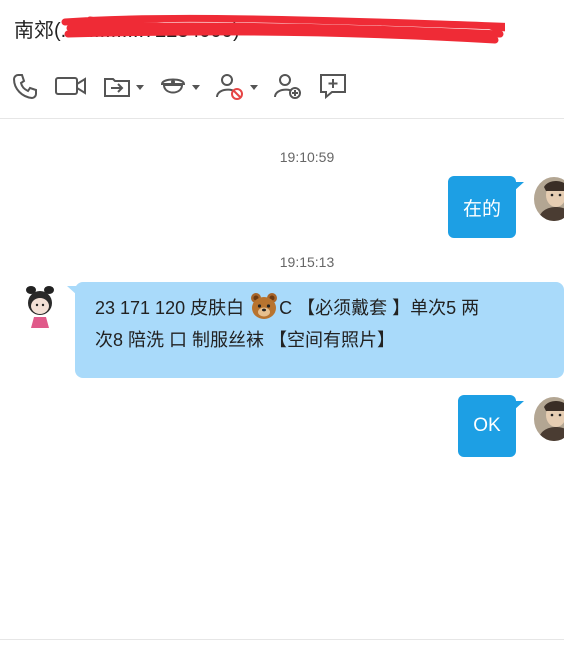  I want to click on contact-avatar, so click(40, 306).